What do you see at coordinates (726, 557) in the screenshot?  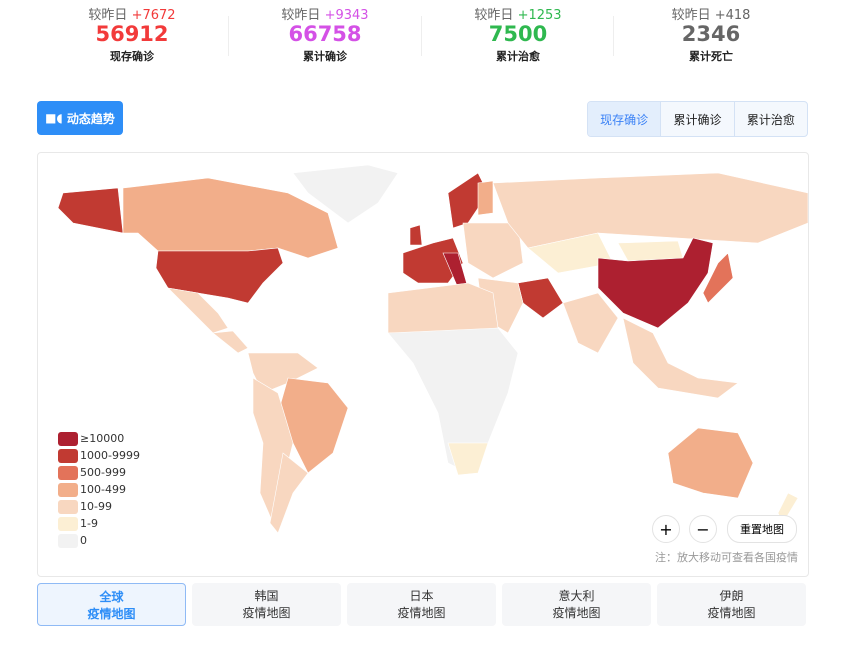 I see `map-note: 注：放大移动可查看各国疫情` at bounding box center [726, 557].